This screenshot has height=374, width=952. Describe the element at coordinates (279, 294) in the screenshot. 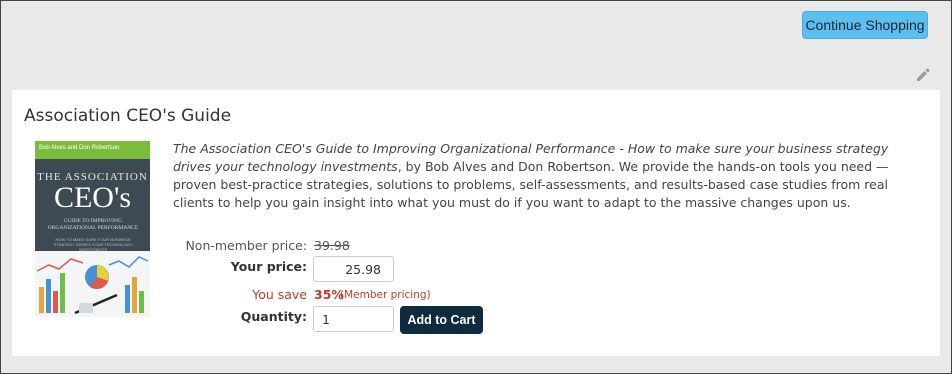

I see `you-save-label: You save` at that location.